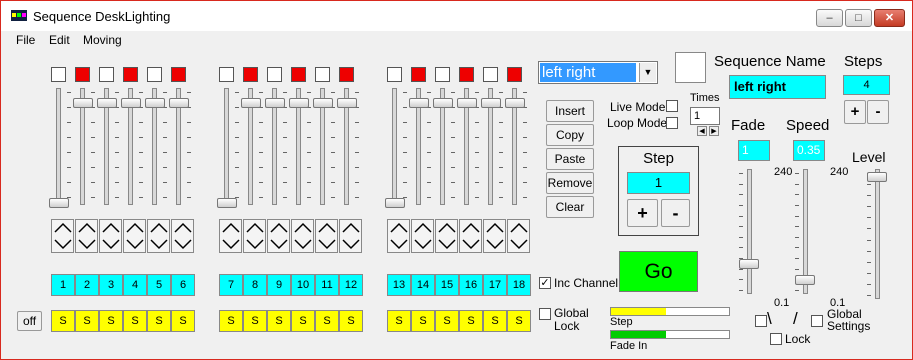 The height and width of the screenshot is (360, 913). What do you see at coordinates (102, 40) in the screenshot?
I see `menu-moving: Moving` at bounding box center [102, 40].